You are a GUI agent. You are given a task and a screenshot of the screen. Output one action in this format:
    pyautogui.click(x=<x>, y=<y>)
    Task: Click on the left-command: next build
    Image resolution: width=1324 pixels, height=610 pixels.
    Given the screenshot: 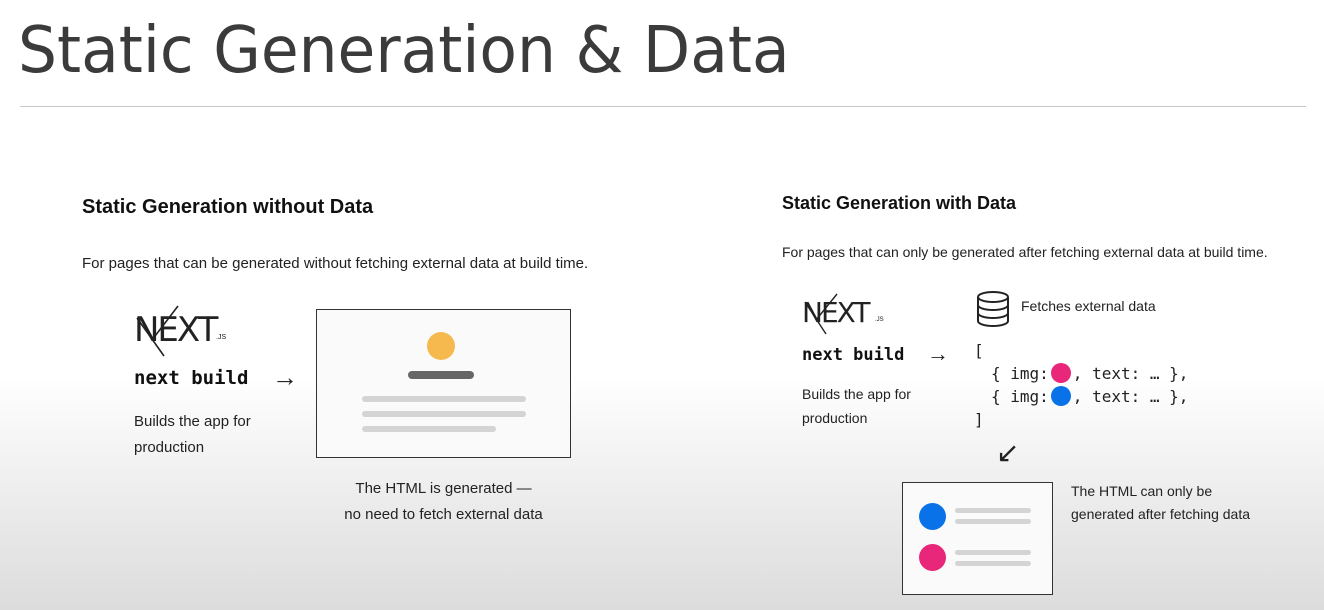 What is the action you would take?
    pyautogui.click(x=191, y=378)
    